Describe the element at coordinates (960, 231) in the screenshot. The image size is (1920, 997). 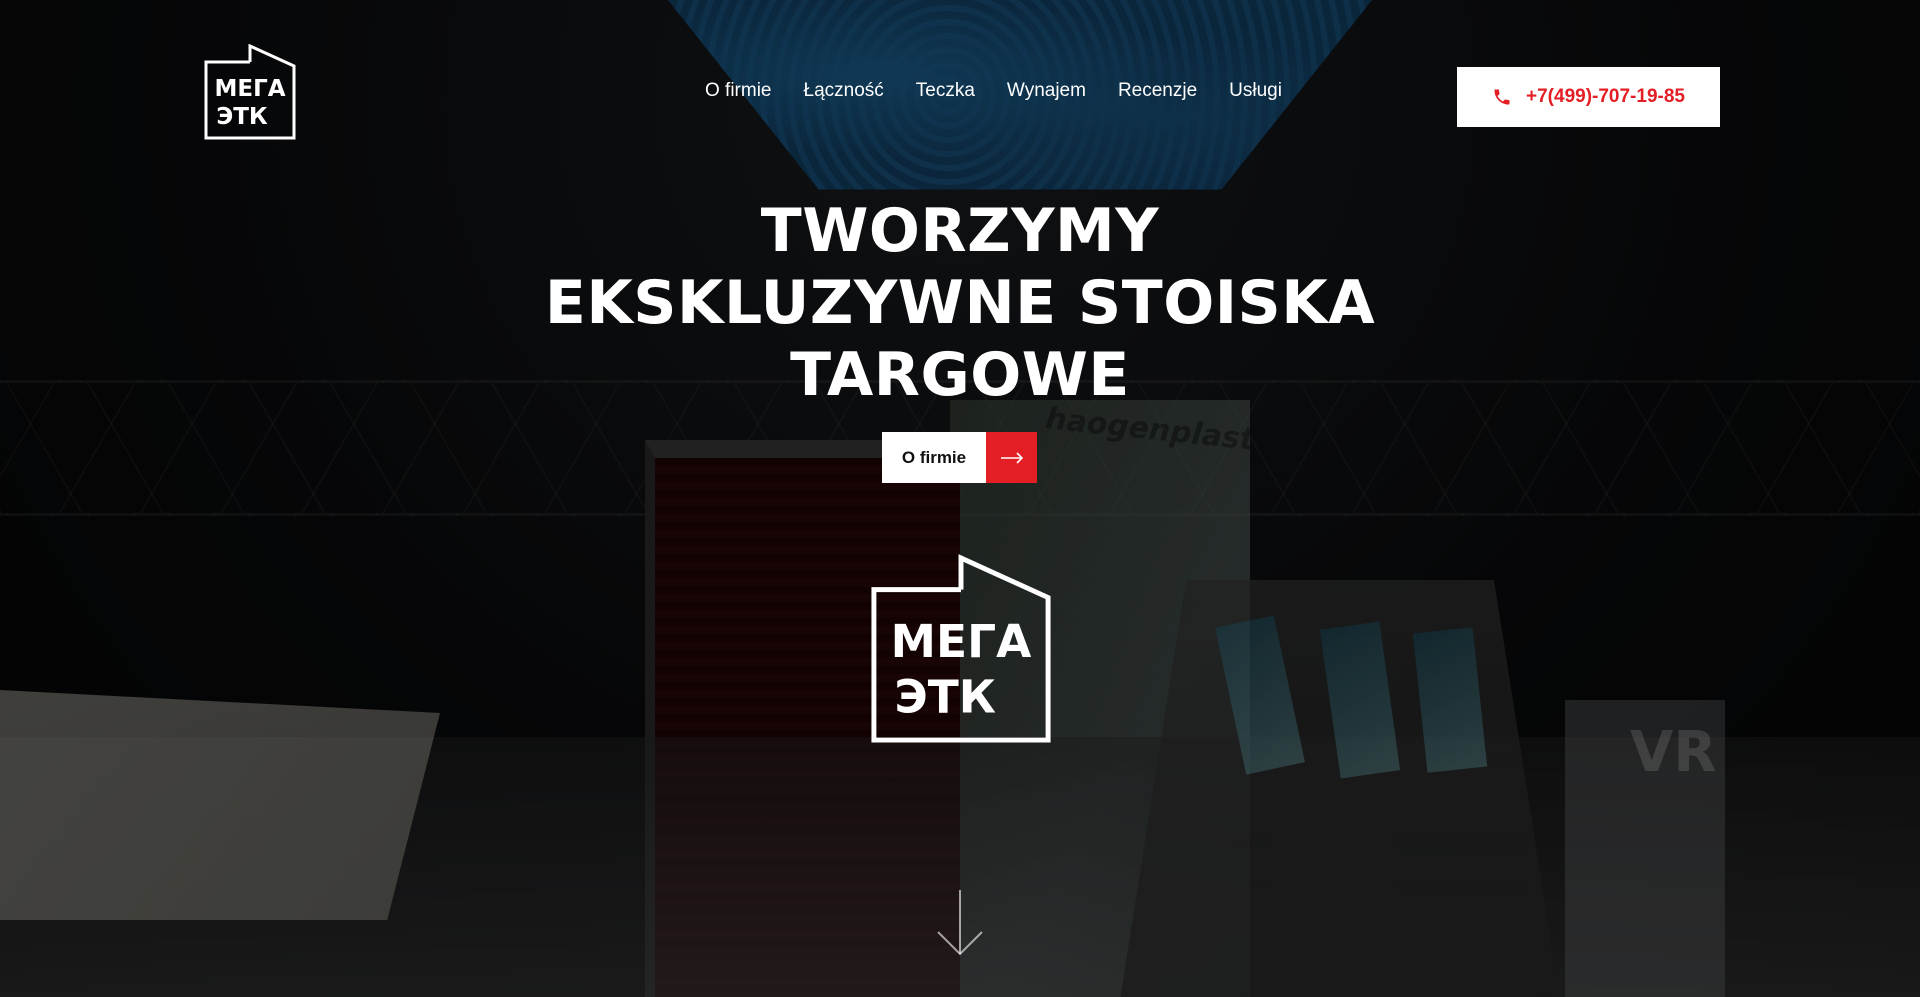
I see `hero-title-line: TWORZYMY` at that location.